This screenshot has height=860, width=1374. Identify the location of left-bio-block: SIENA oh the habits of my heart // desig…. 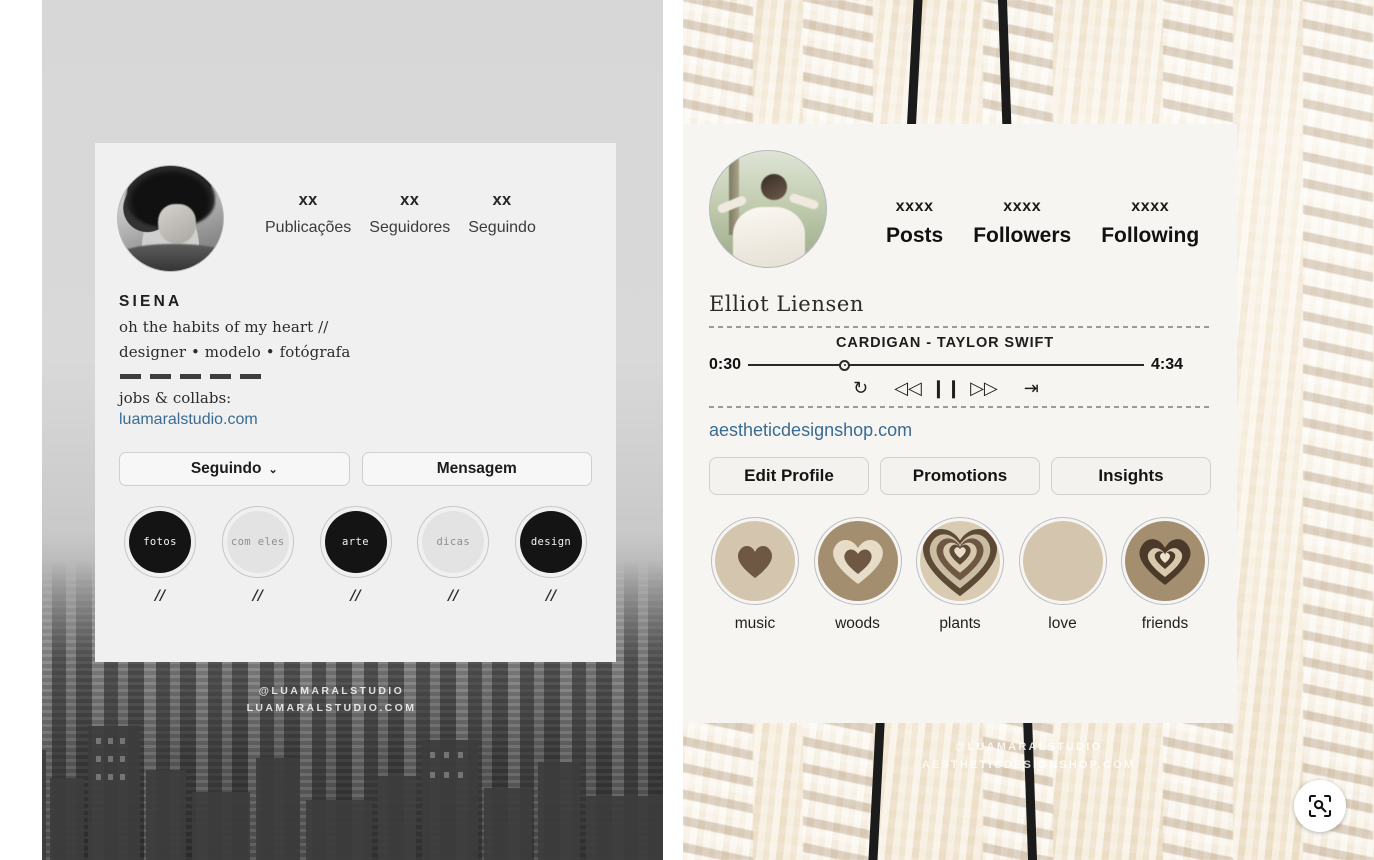
(355, 350).